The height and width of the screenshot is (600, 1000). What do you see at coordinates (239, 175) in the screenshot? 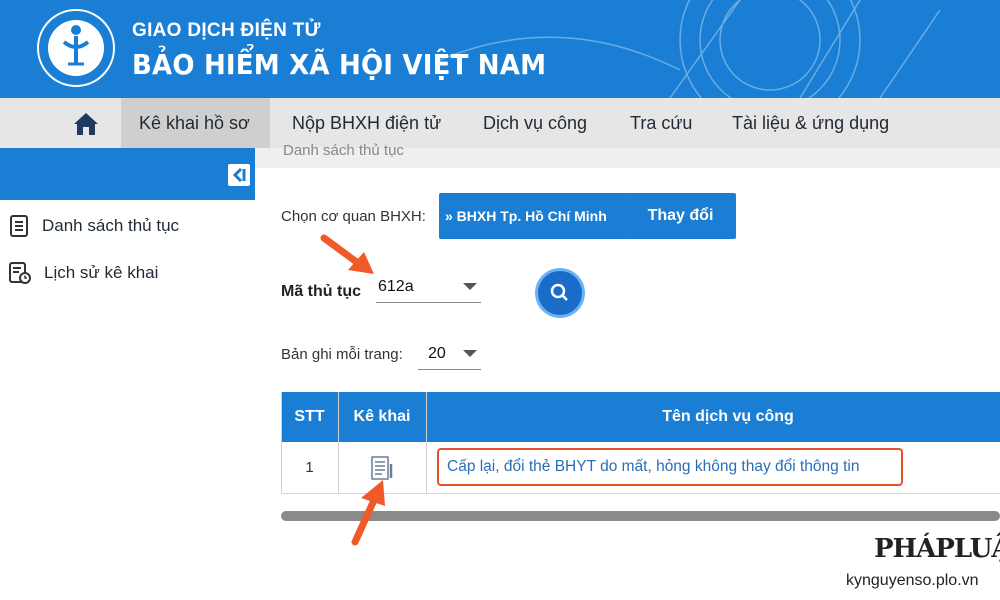
I see `collapse-sidebar-icon` at bounding box center [239, 175].